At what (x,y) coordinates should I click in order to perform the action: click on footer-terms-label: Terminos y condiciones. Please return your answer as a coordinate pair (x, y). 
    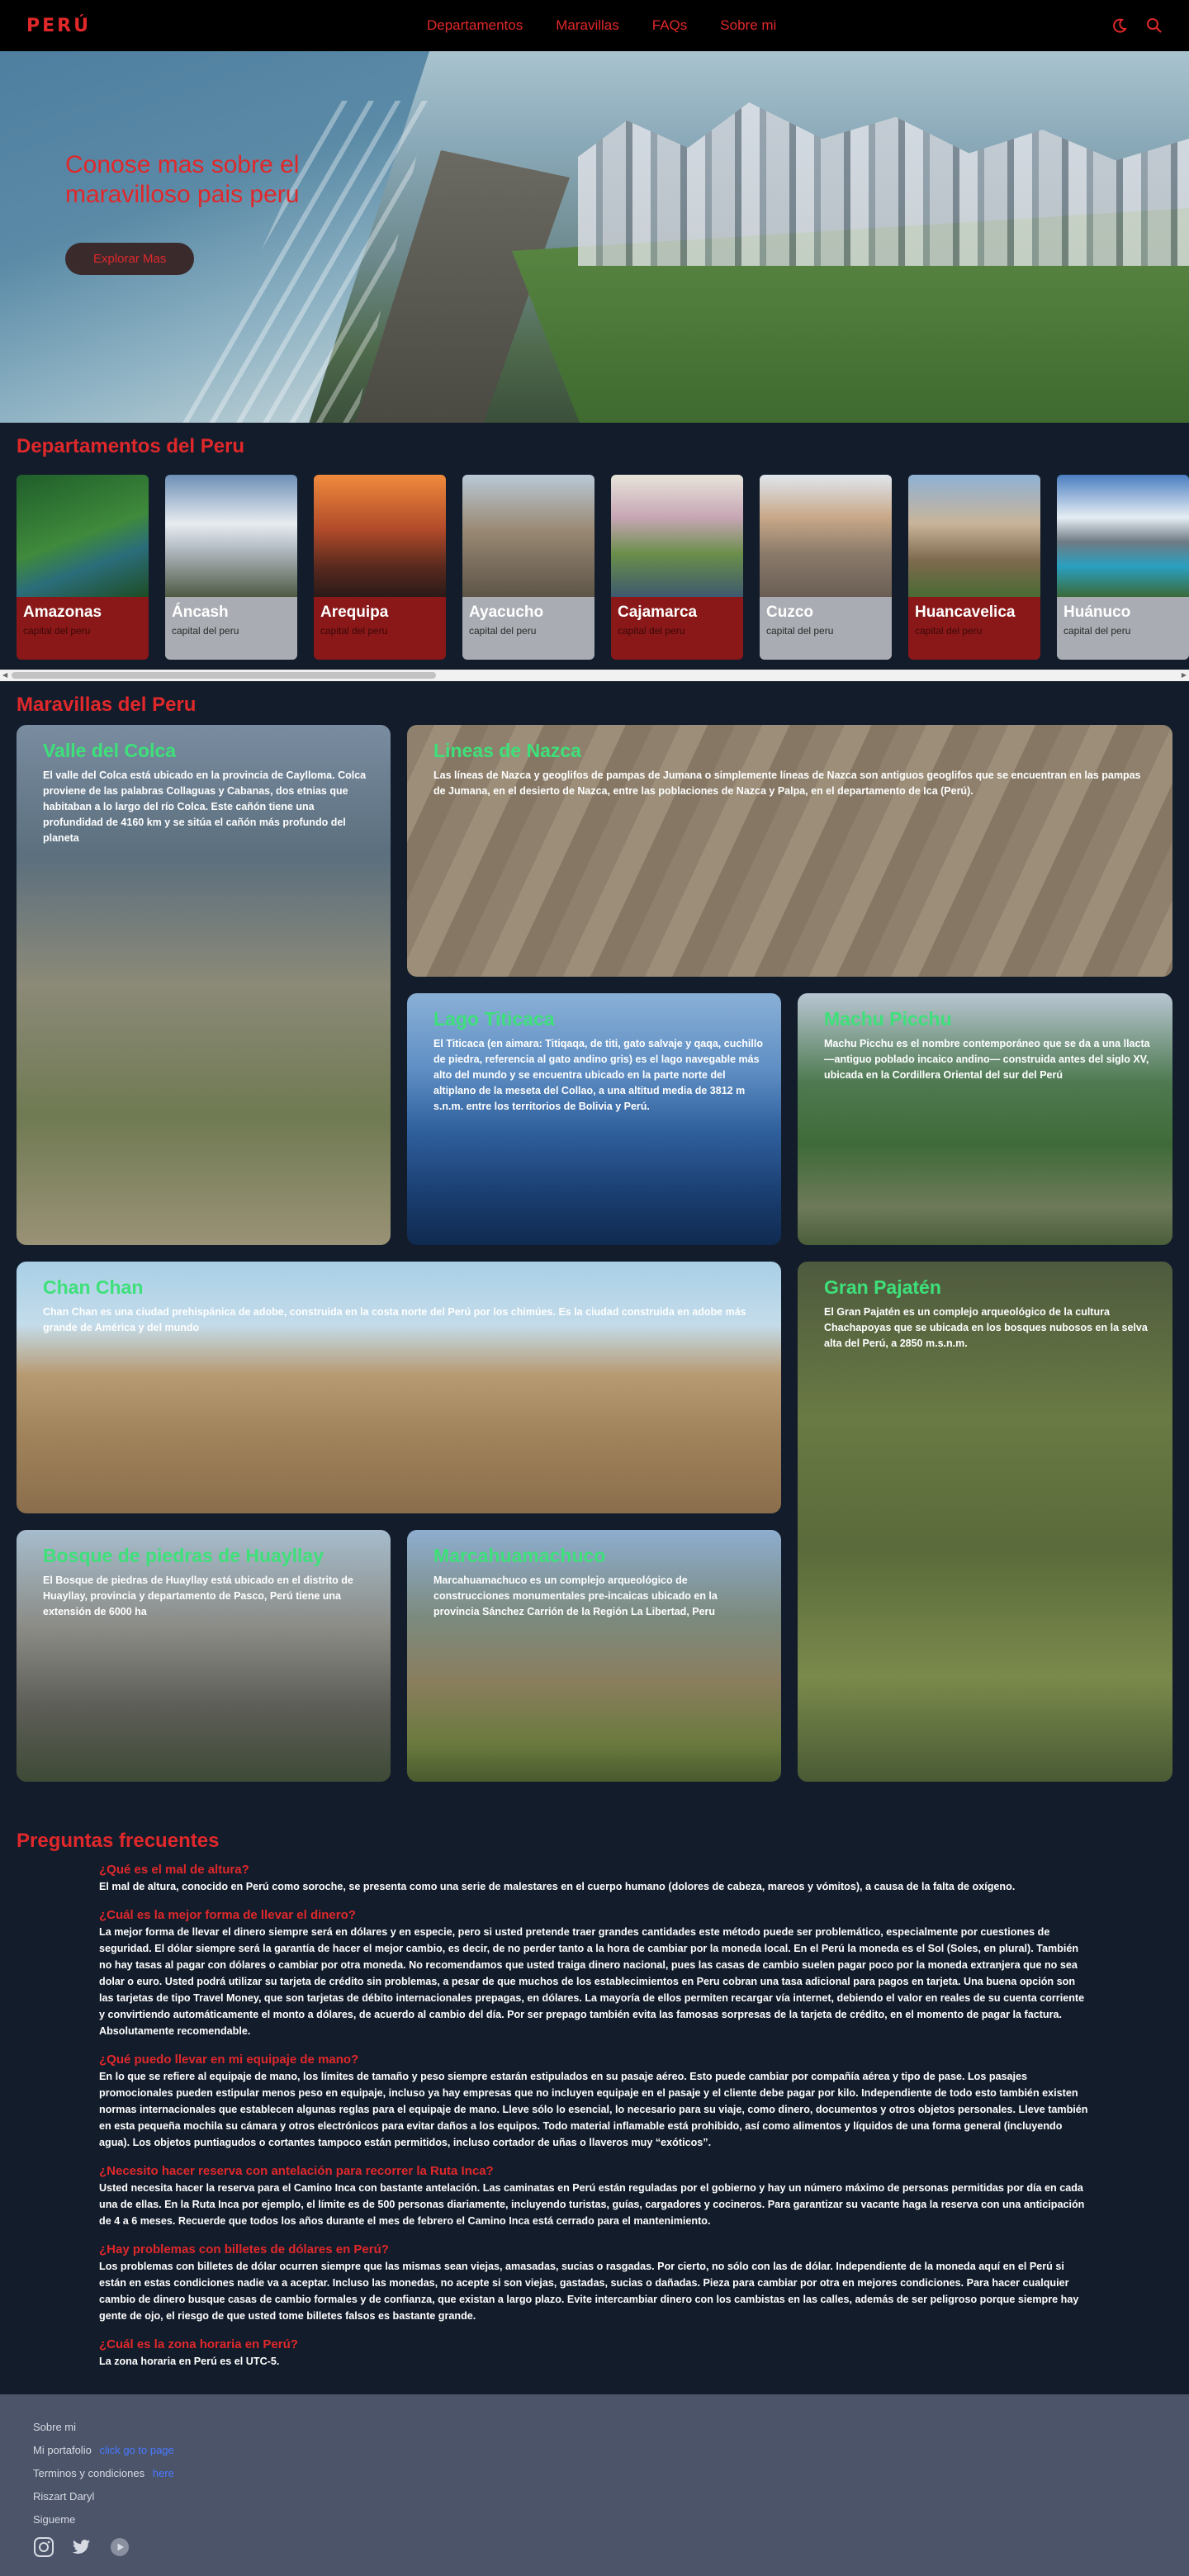
    Looking at the image, I should click on (89, 2473).